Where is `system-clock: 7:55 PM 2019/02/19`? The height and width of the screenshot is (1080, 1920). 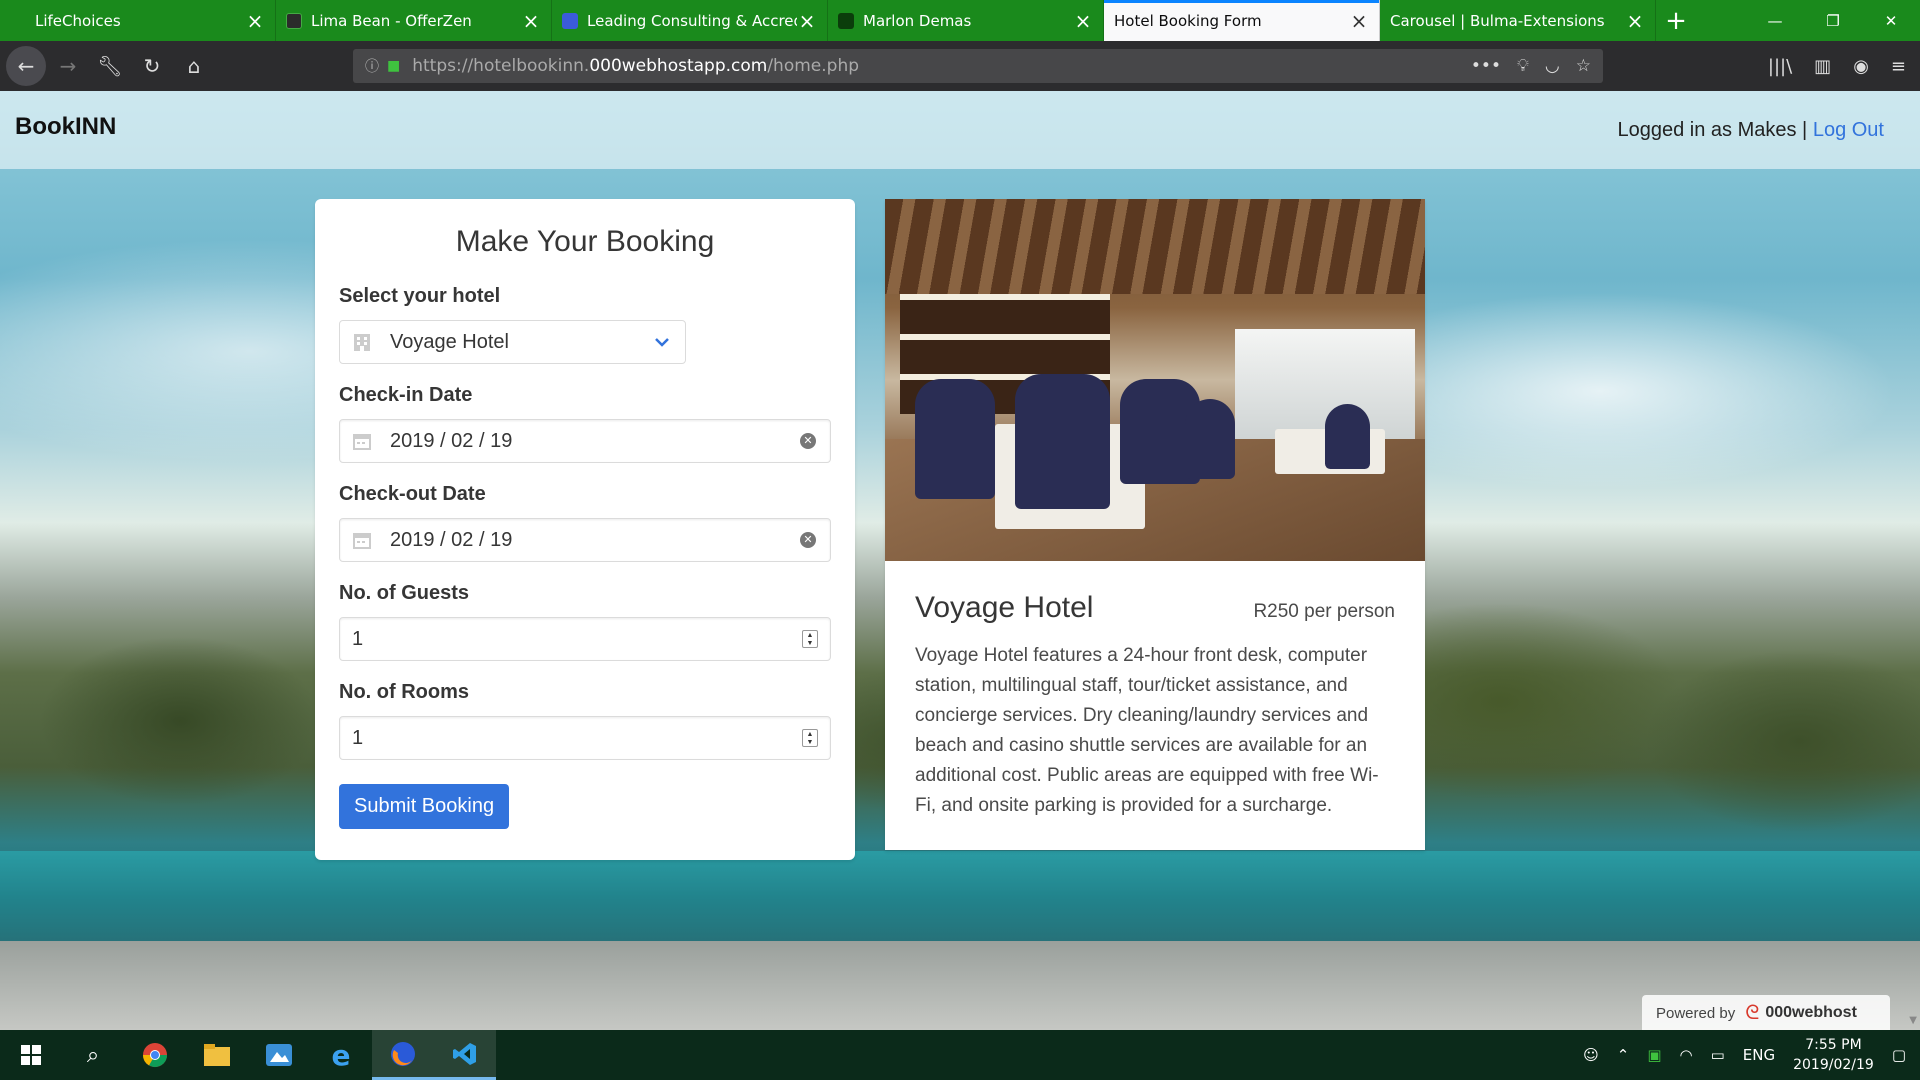 system-clock: 7:55 PM 2019/02/19 is located at coordinates (1833, 1055).